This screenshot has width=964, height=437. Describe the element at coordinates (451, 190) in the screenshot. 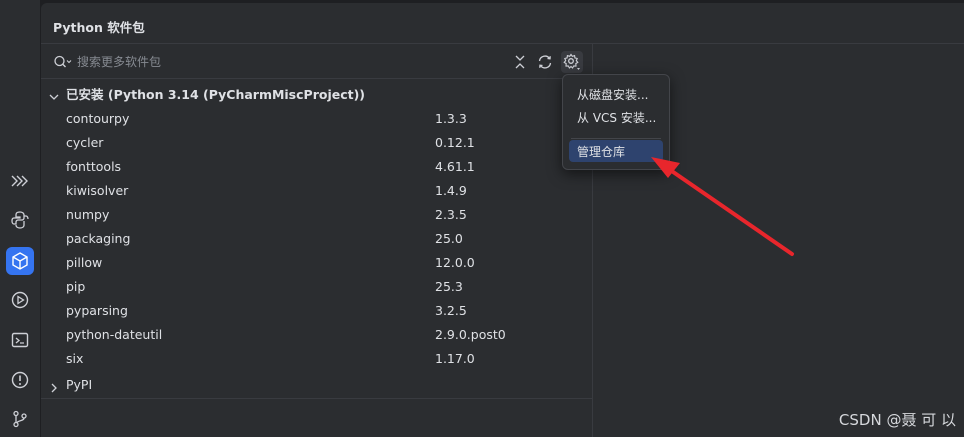

I see `package-version: 1.4.9` at that location.